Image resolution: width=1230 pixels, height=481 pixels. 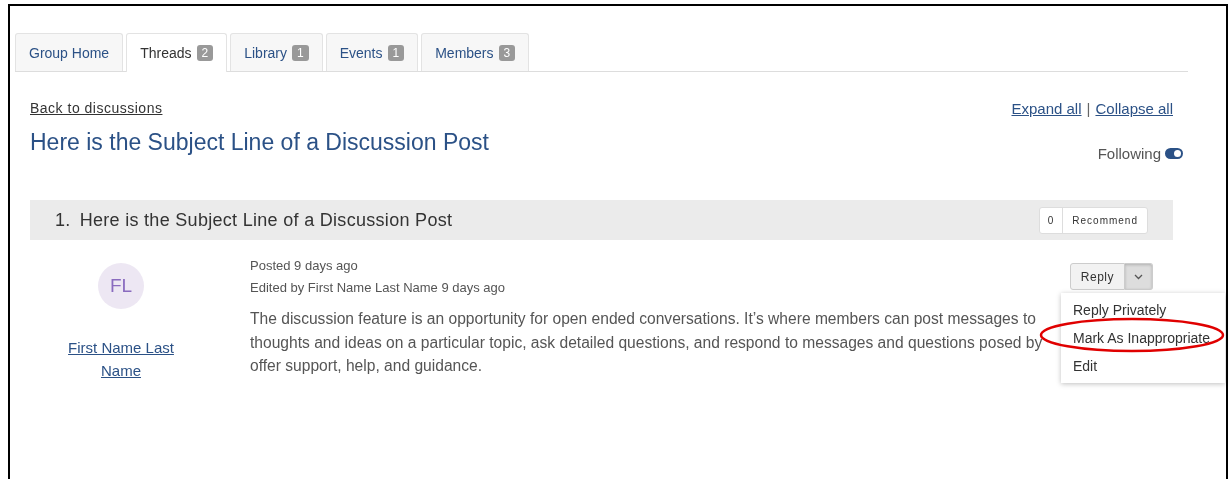 I want to click on page-title: Here is the Subject Line of a Discussion Post, so click(x=259, y=142).